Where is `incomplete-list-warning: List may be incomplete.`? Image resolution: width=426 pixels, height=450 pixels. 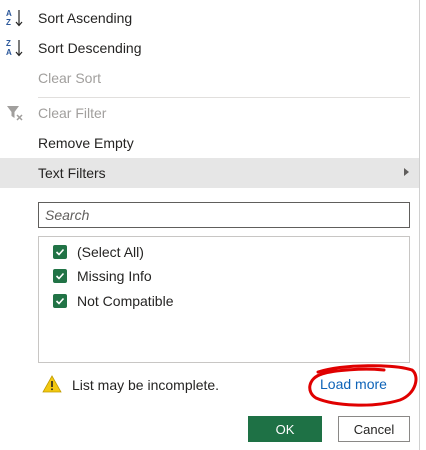
incomplete-list-warning: List may be incomplete. is located at coordinates (130, 385).